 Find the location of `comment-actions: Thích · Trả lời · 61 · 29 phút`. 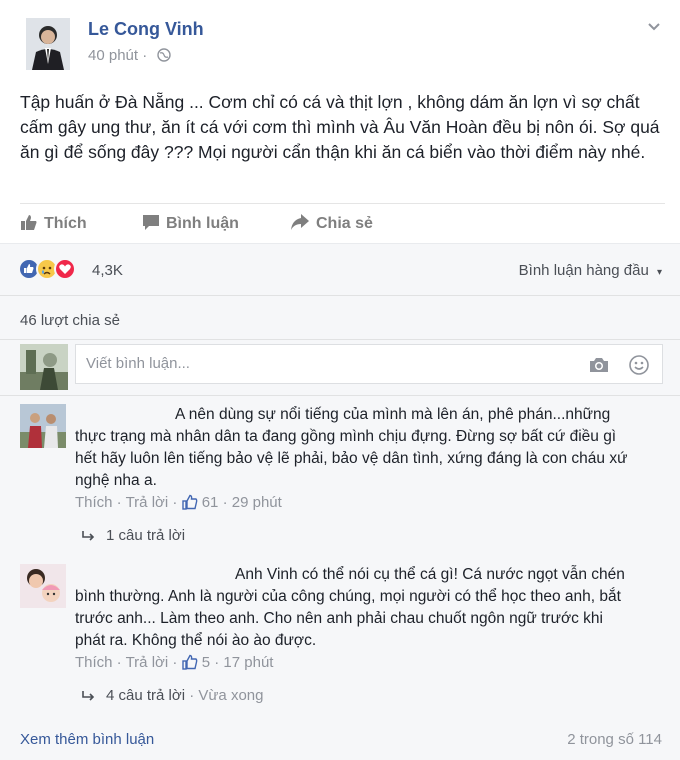

comment-actions: Thích · Trả lời · 61 · 29 phút is located at coordinates (178, 502).